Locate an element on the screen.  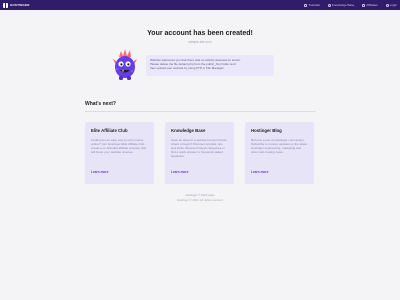
card-title: Elite Affiliate Club is located at coordinates (109, 130).